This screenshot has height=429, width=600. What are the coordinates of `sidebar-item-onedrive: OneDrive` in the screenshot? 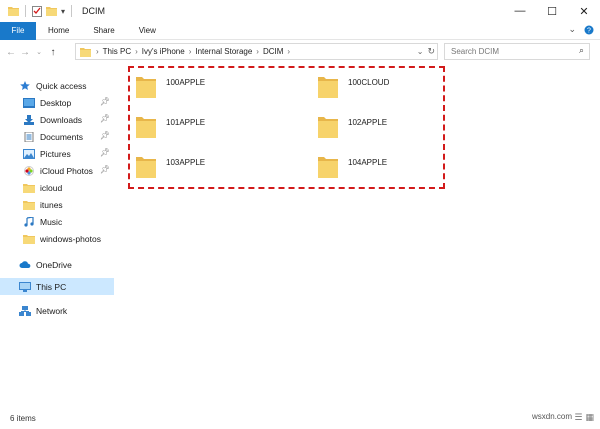 It's located at (57, 264).